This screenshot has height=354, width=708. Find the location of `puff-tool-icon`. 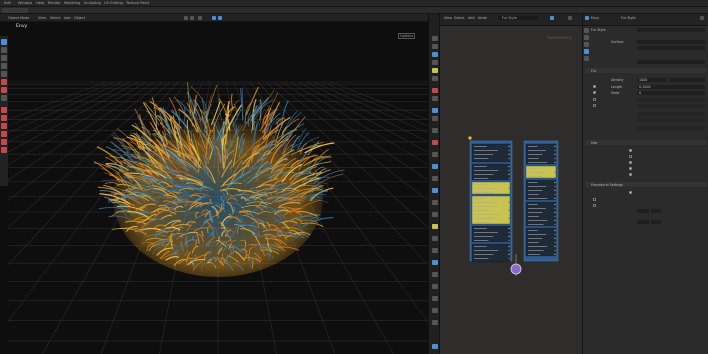

puff-tool-icon is located at coordinates (4, 150).